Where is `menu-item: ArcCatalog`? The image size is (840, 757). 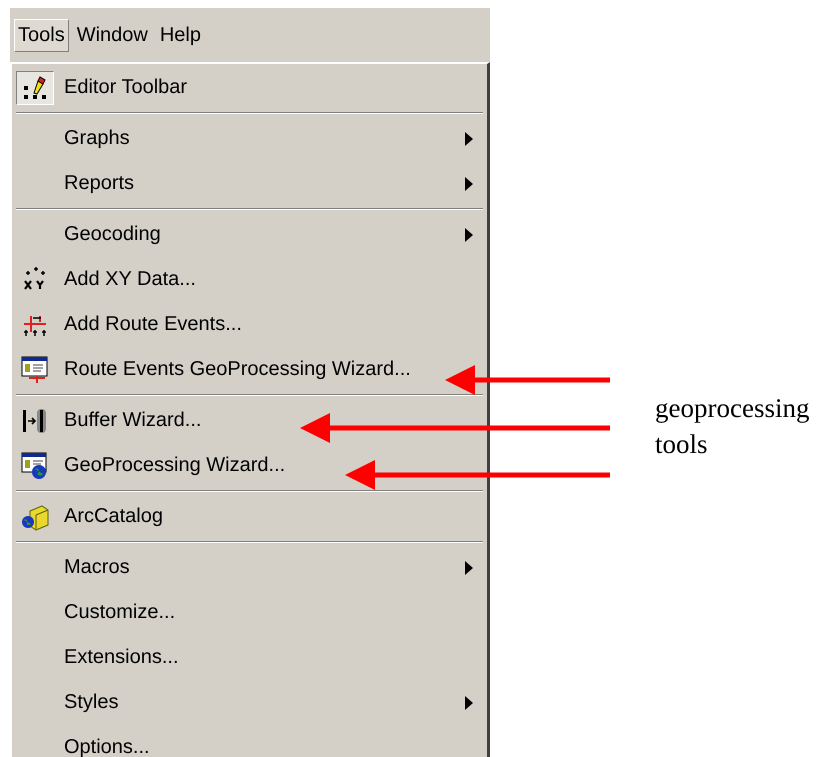
menu-item: ArcCatalog is located at coordinates (249, 516).